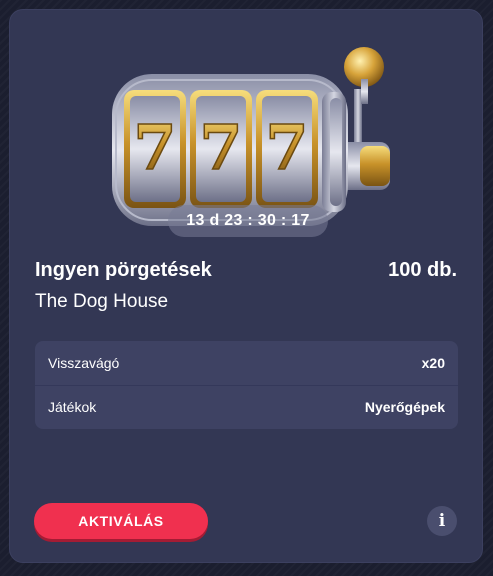  I want to click on info-icon: i, so click(442, 521).